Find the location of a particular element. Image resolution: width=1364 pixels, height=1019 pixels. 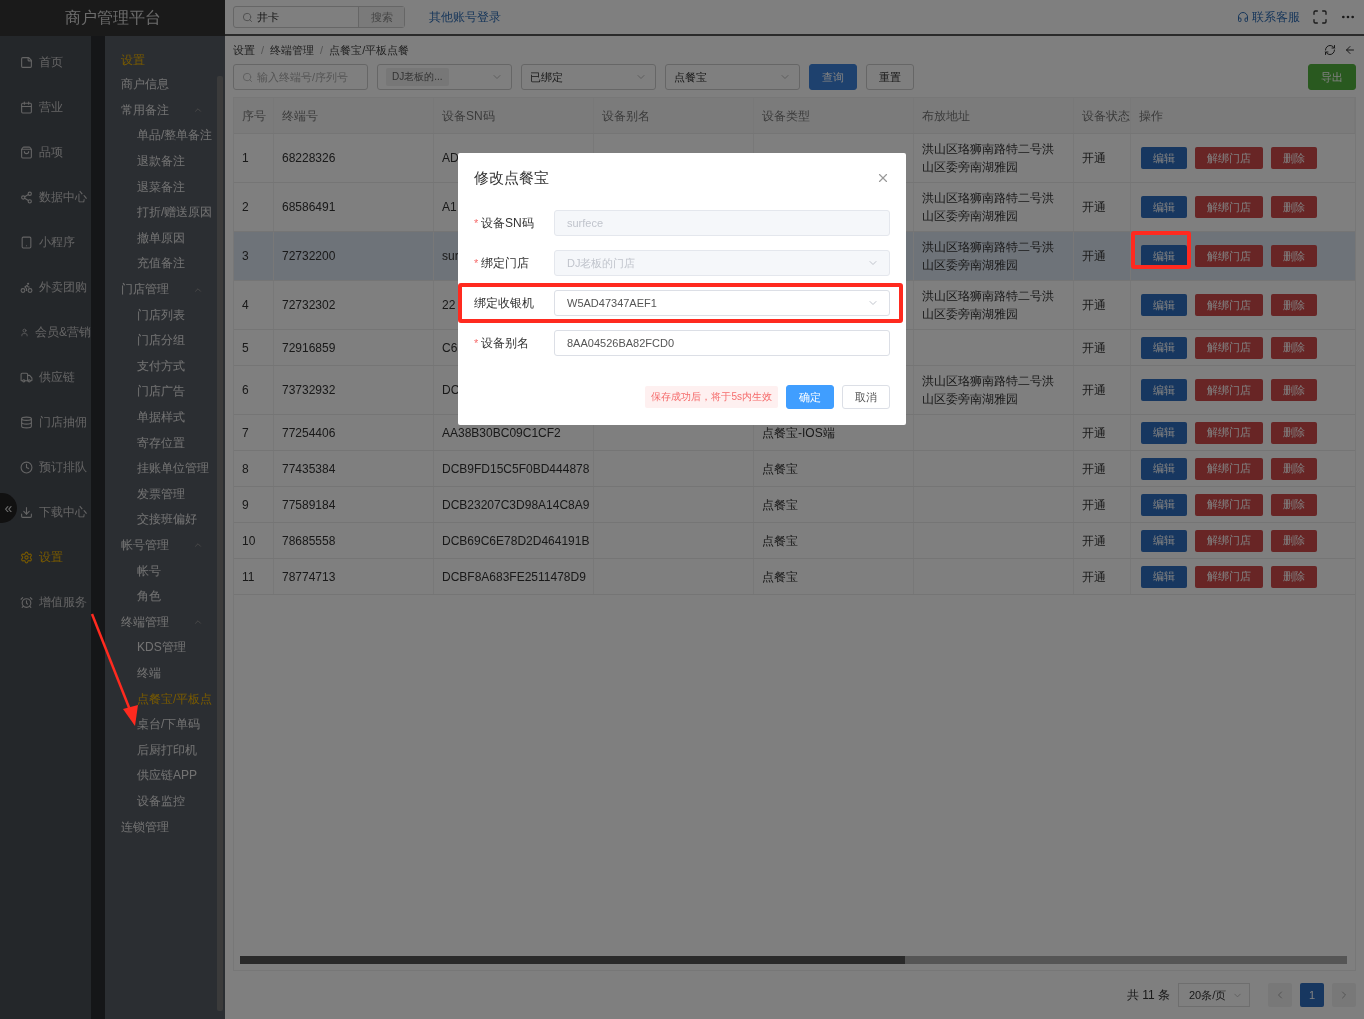

other-account-link: 其他账号登录 is located at coordinates (465, 17).